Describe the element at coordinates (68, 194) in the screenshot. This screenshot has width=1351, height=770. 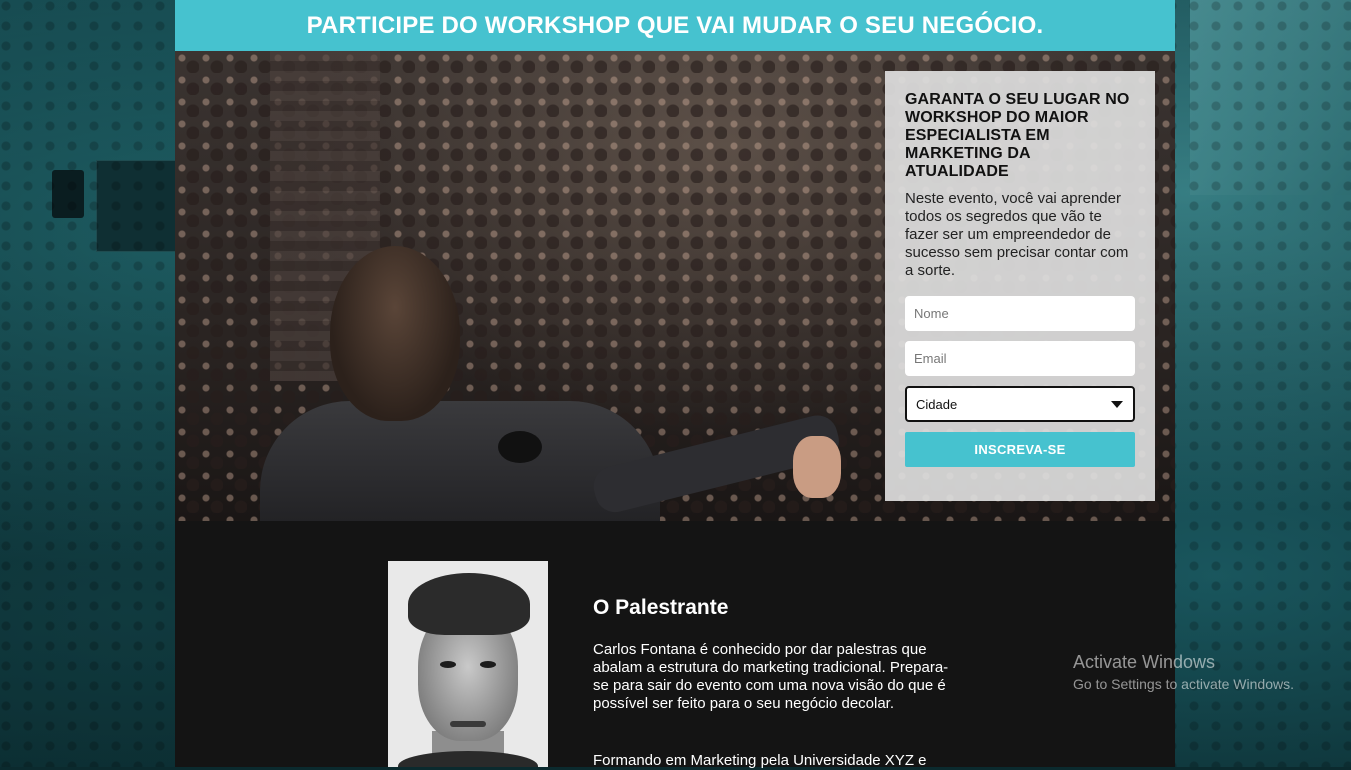
I see `background-loudspeaker` at that location.